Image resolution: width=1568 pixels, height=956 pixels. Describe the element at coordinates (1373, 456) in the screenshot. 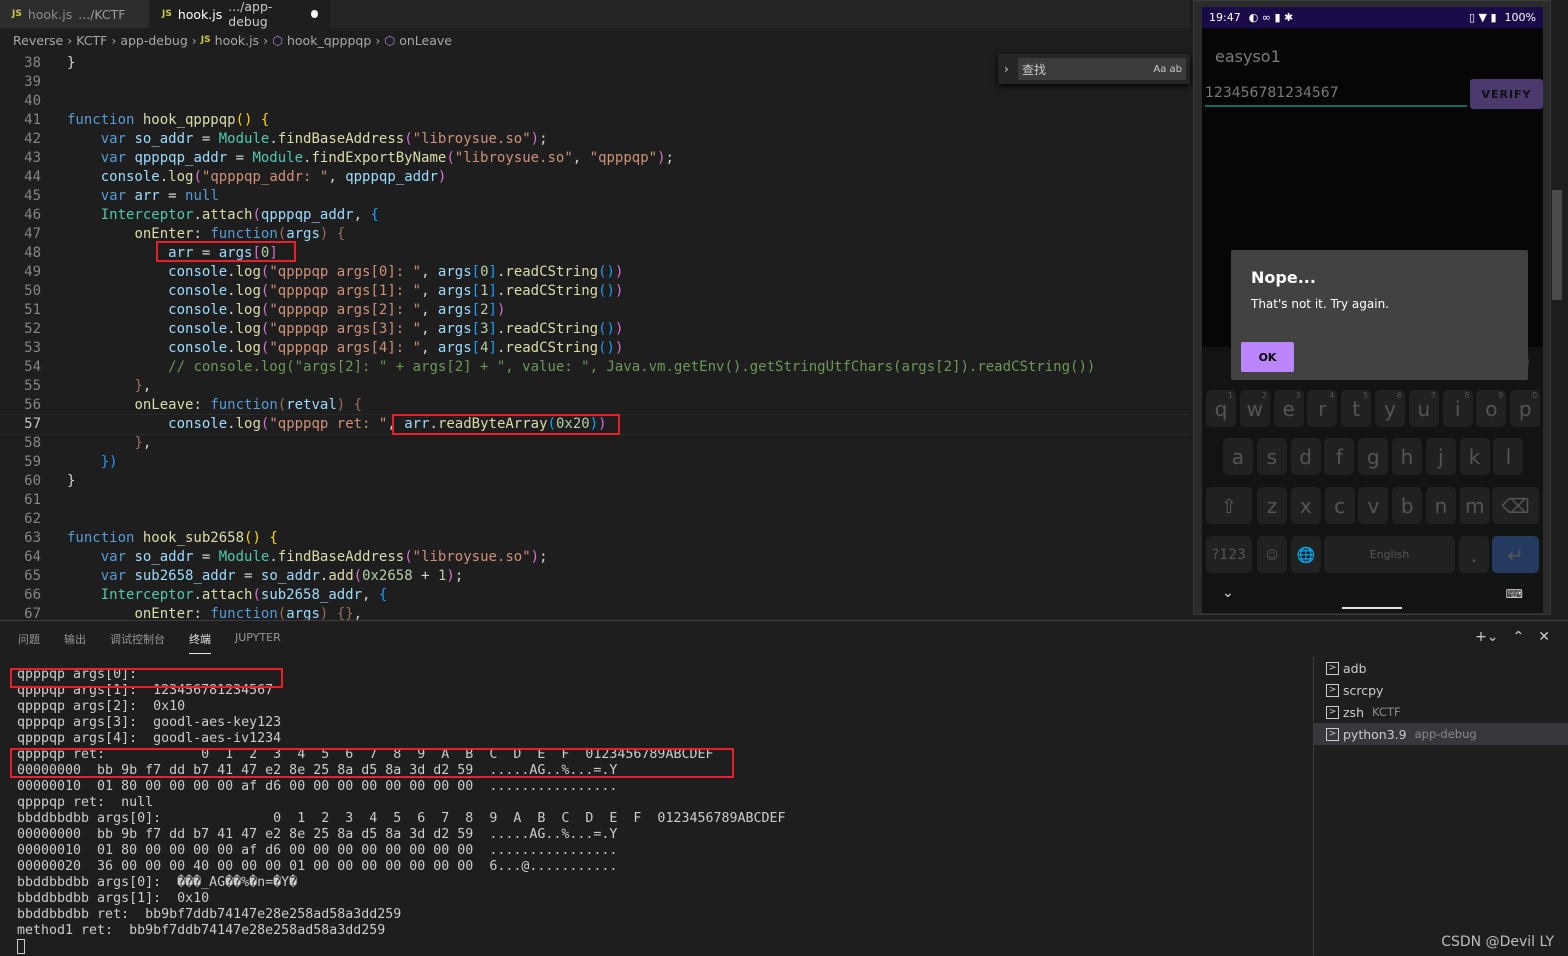

I see `key-g: g` at that location.